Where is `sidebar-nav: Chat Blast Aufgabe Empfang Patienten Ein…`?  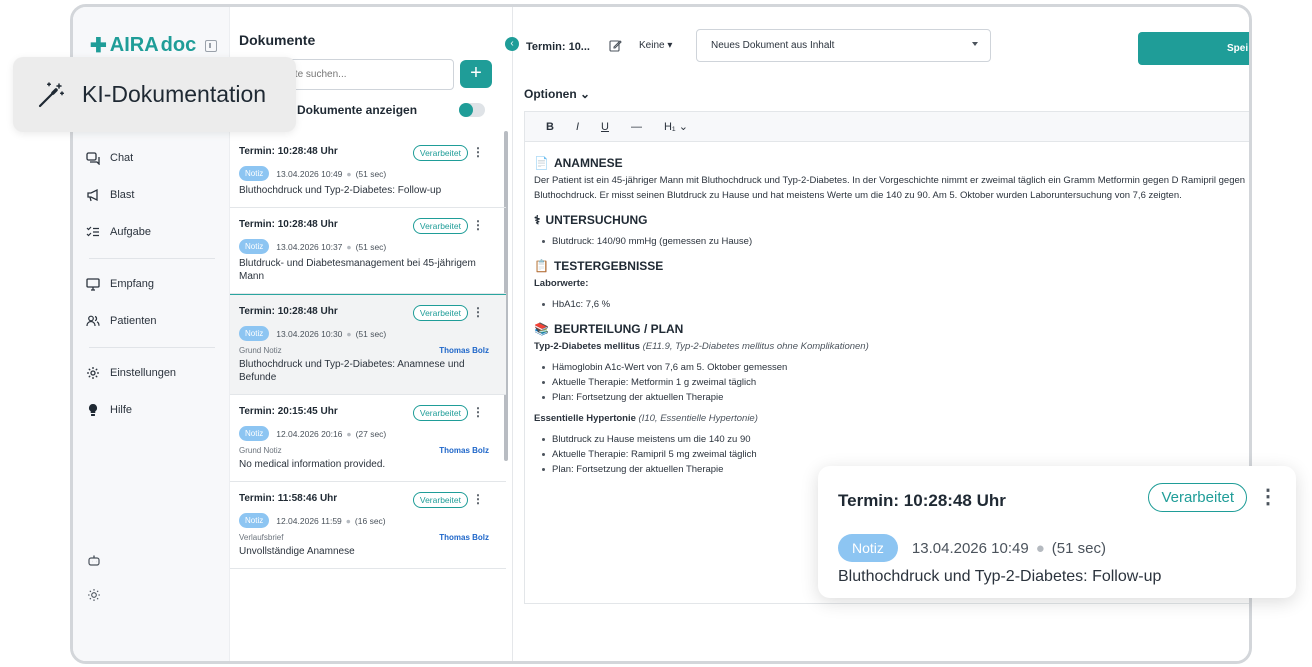 sidebar-nav: Chat Blast Aufgabe Empfang Patienten Ein… is located at coordinates (152, 291).